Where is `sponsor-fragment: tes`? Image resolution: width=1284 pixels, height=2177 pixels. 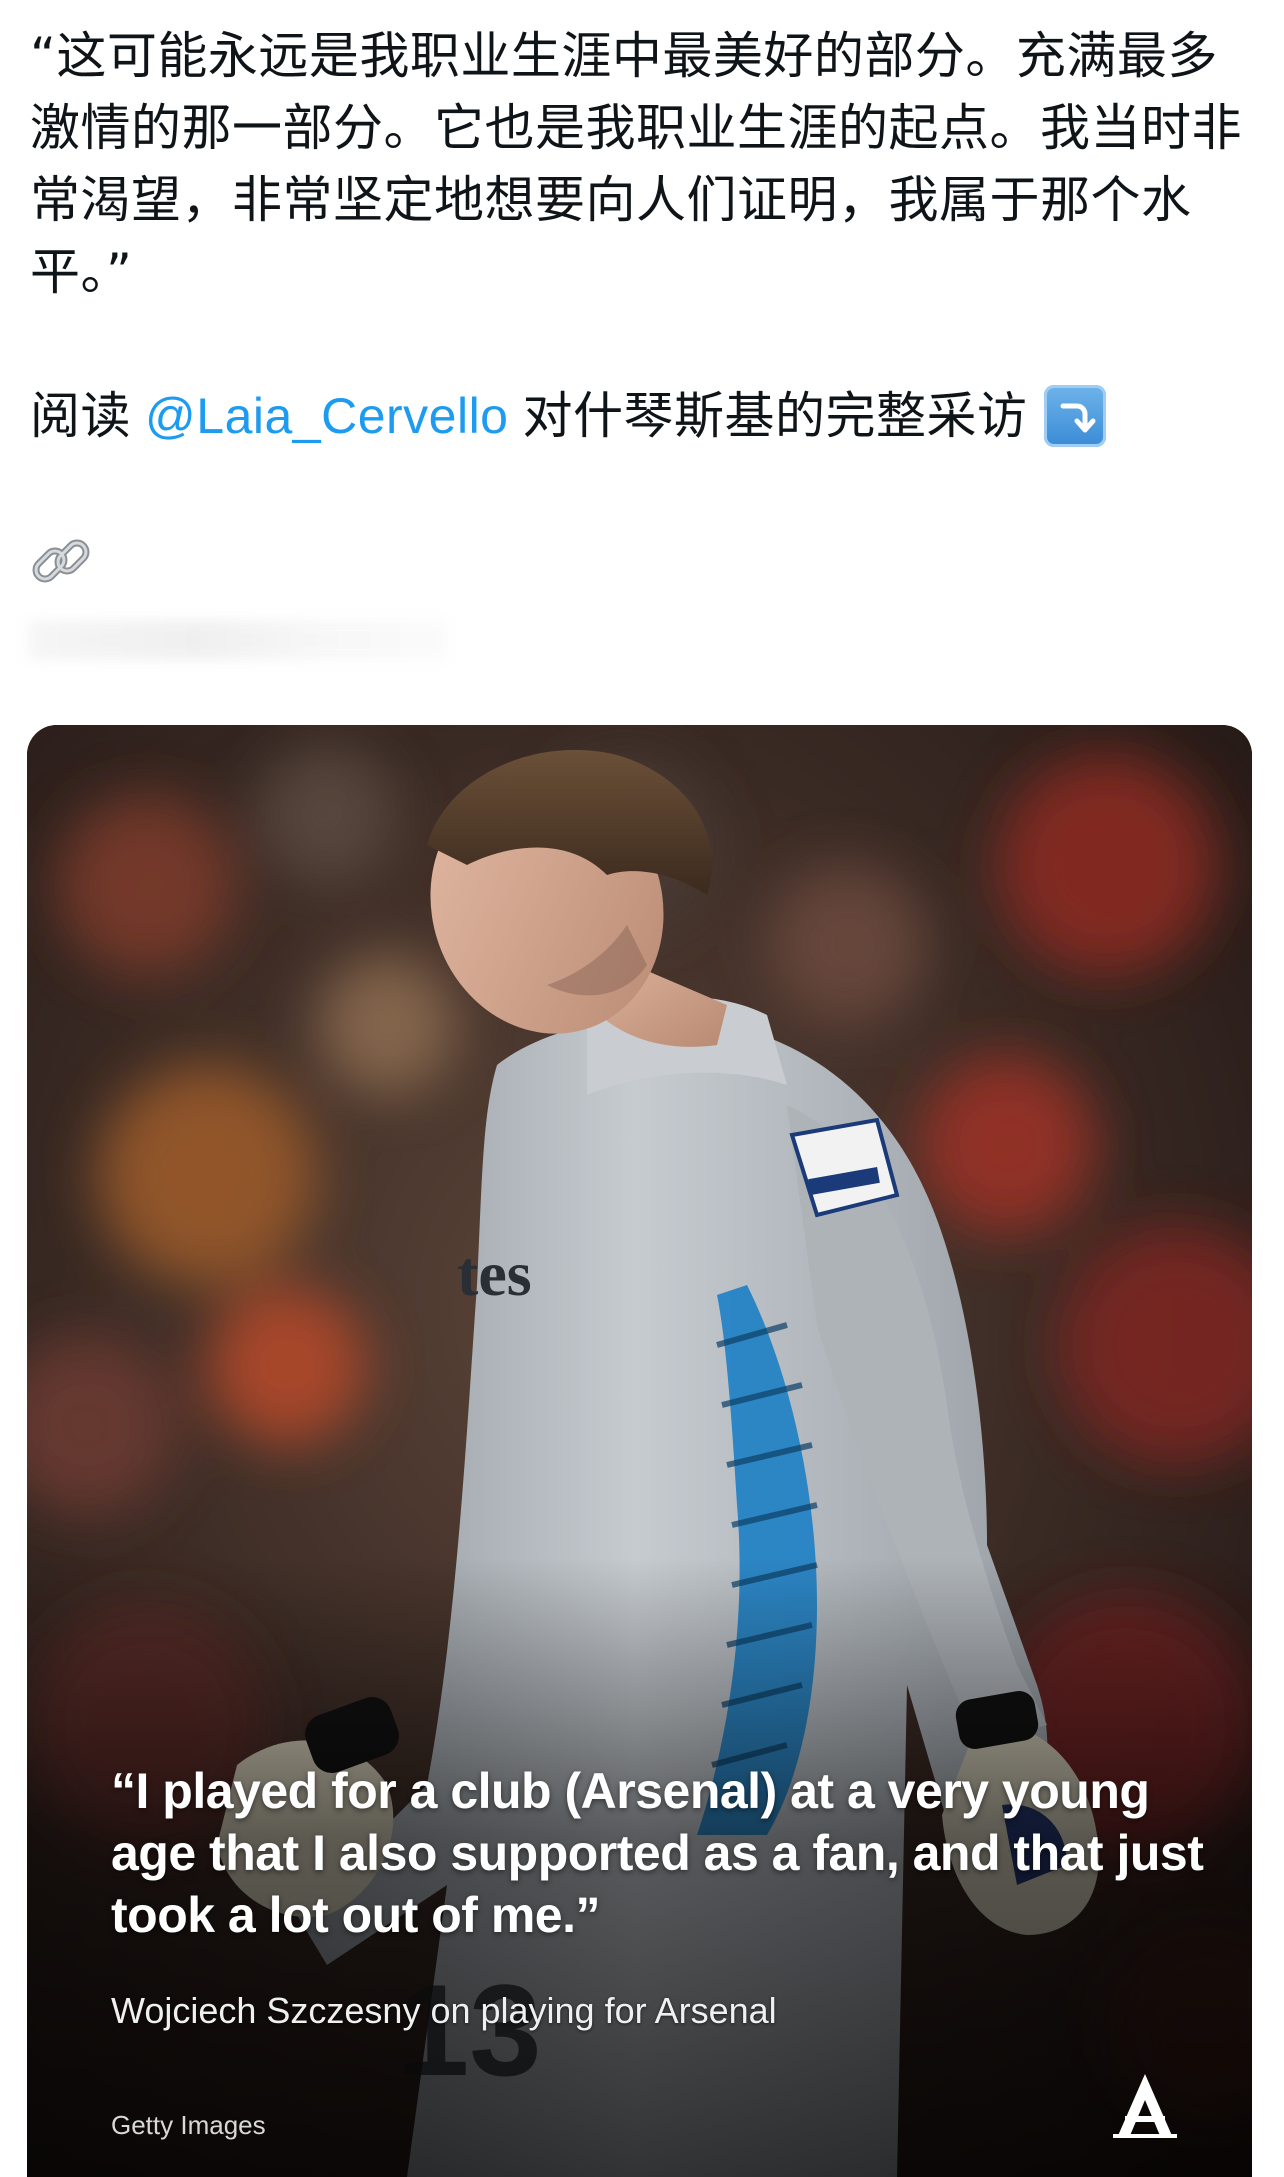 sponsor-fragment: tes is located at coordinates (494, 1273).